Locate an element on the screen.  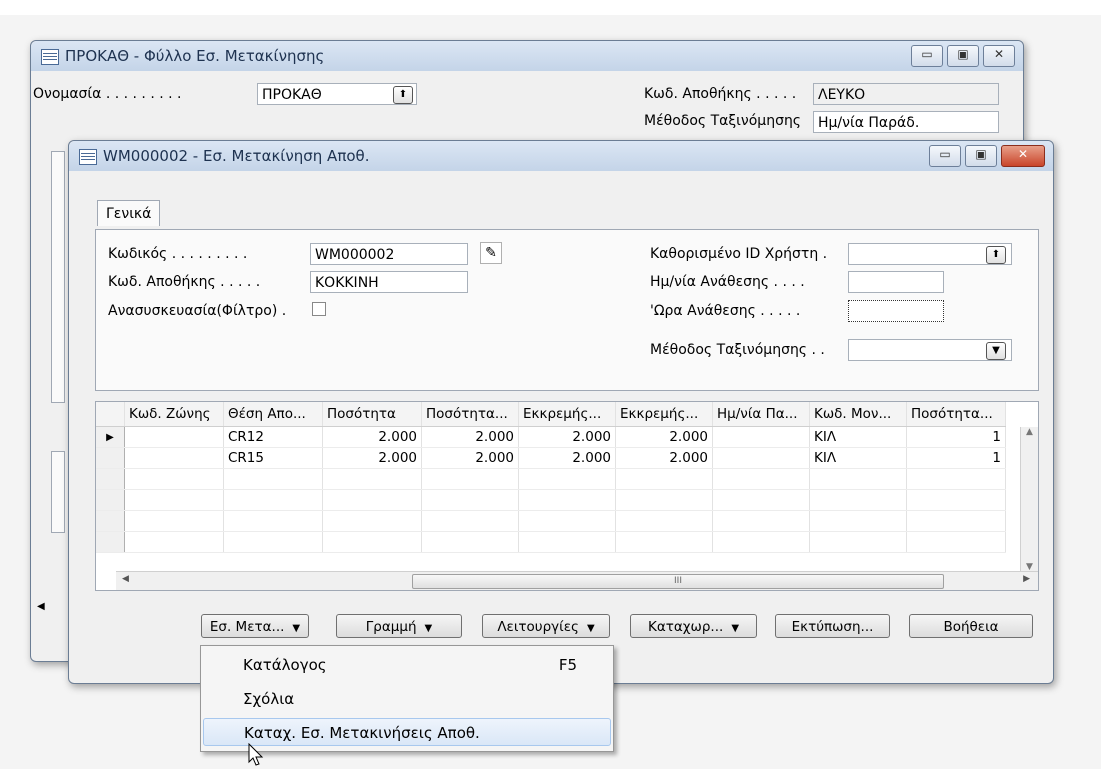
repack-label: Ανασυσκευασία(Φίλτρο) . is located at coordinates (197, 311).